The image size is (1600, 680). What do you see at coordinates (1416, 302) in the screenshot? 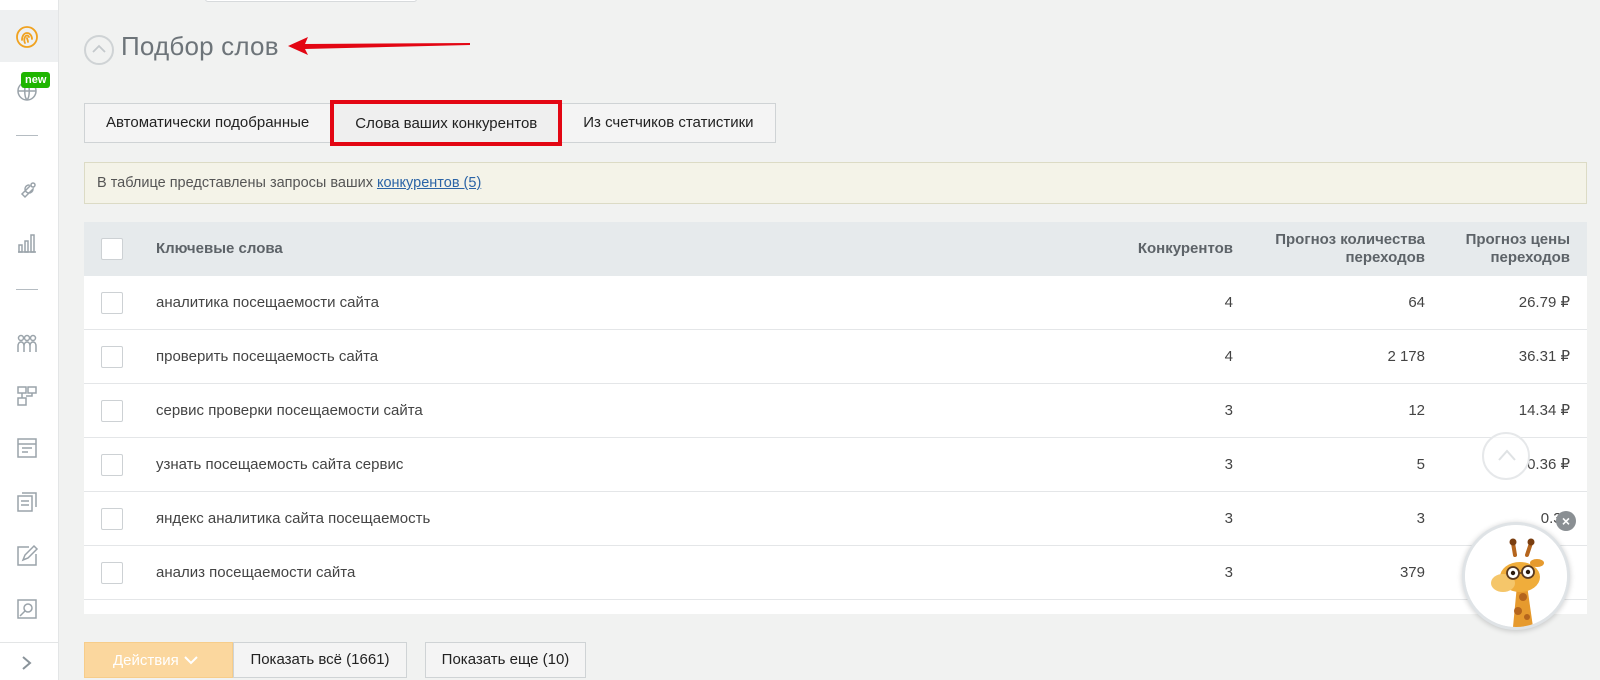
I see `clicks-cell: 64` at bounding box center [1416, 302].